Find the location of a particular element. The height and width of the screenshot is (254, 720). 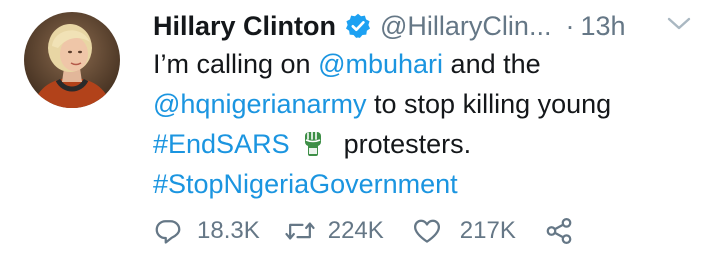

share-button is located at coordinates (559, 231).